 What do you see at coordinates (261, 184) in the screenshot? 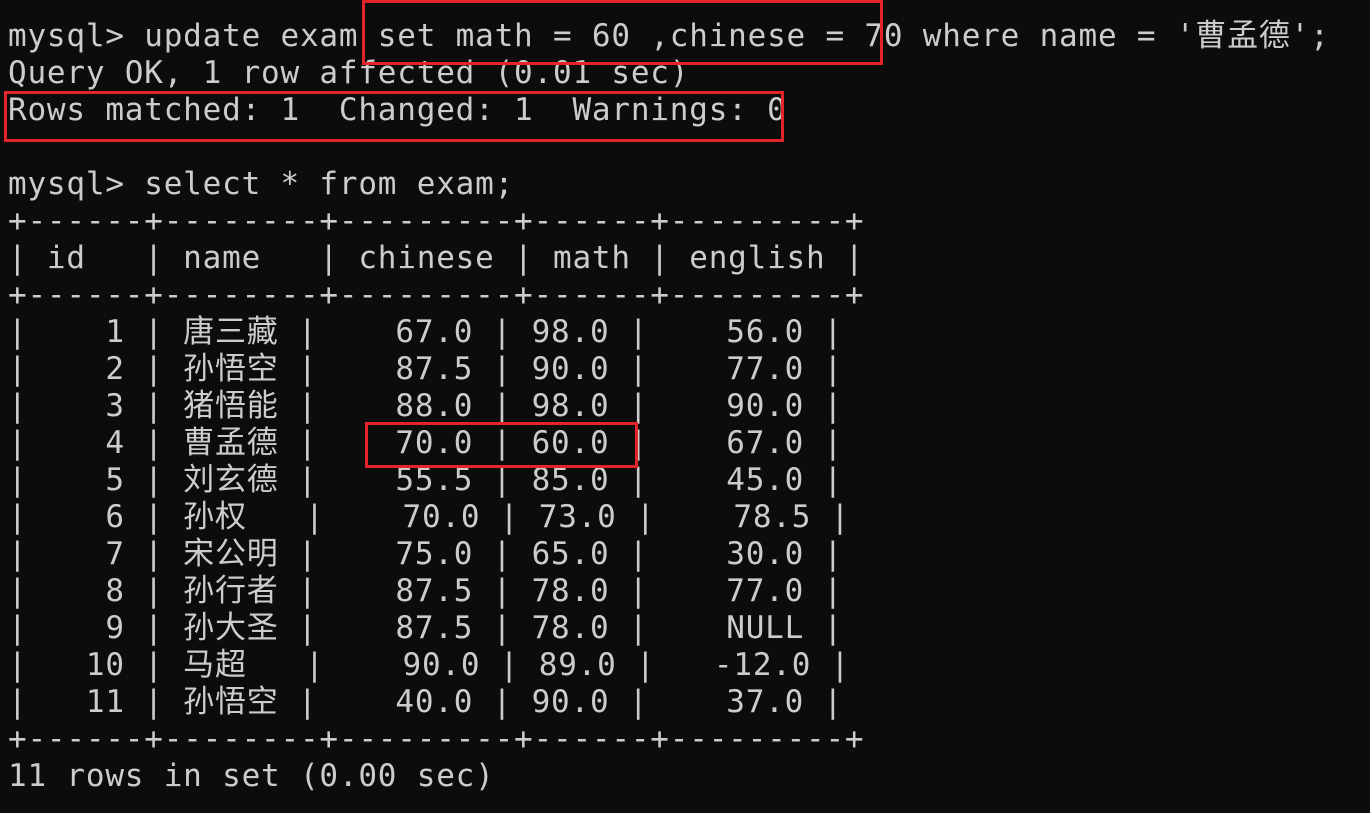
I see `select-command-line: mysql> select * from exam;` at bounding box center [261, 184].